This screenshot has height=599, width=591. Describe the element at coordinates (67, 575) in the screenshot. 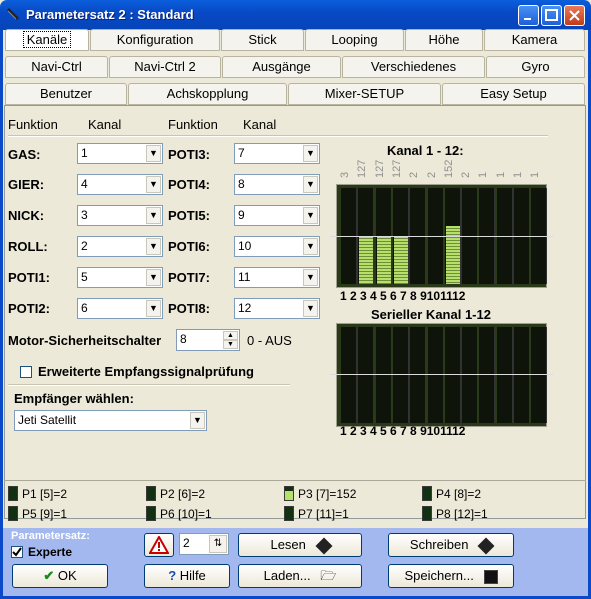

I see `ok-label: OK` at that location.